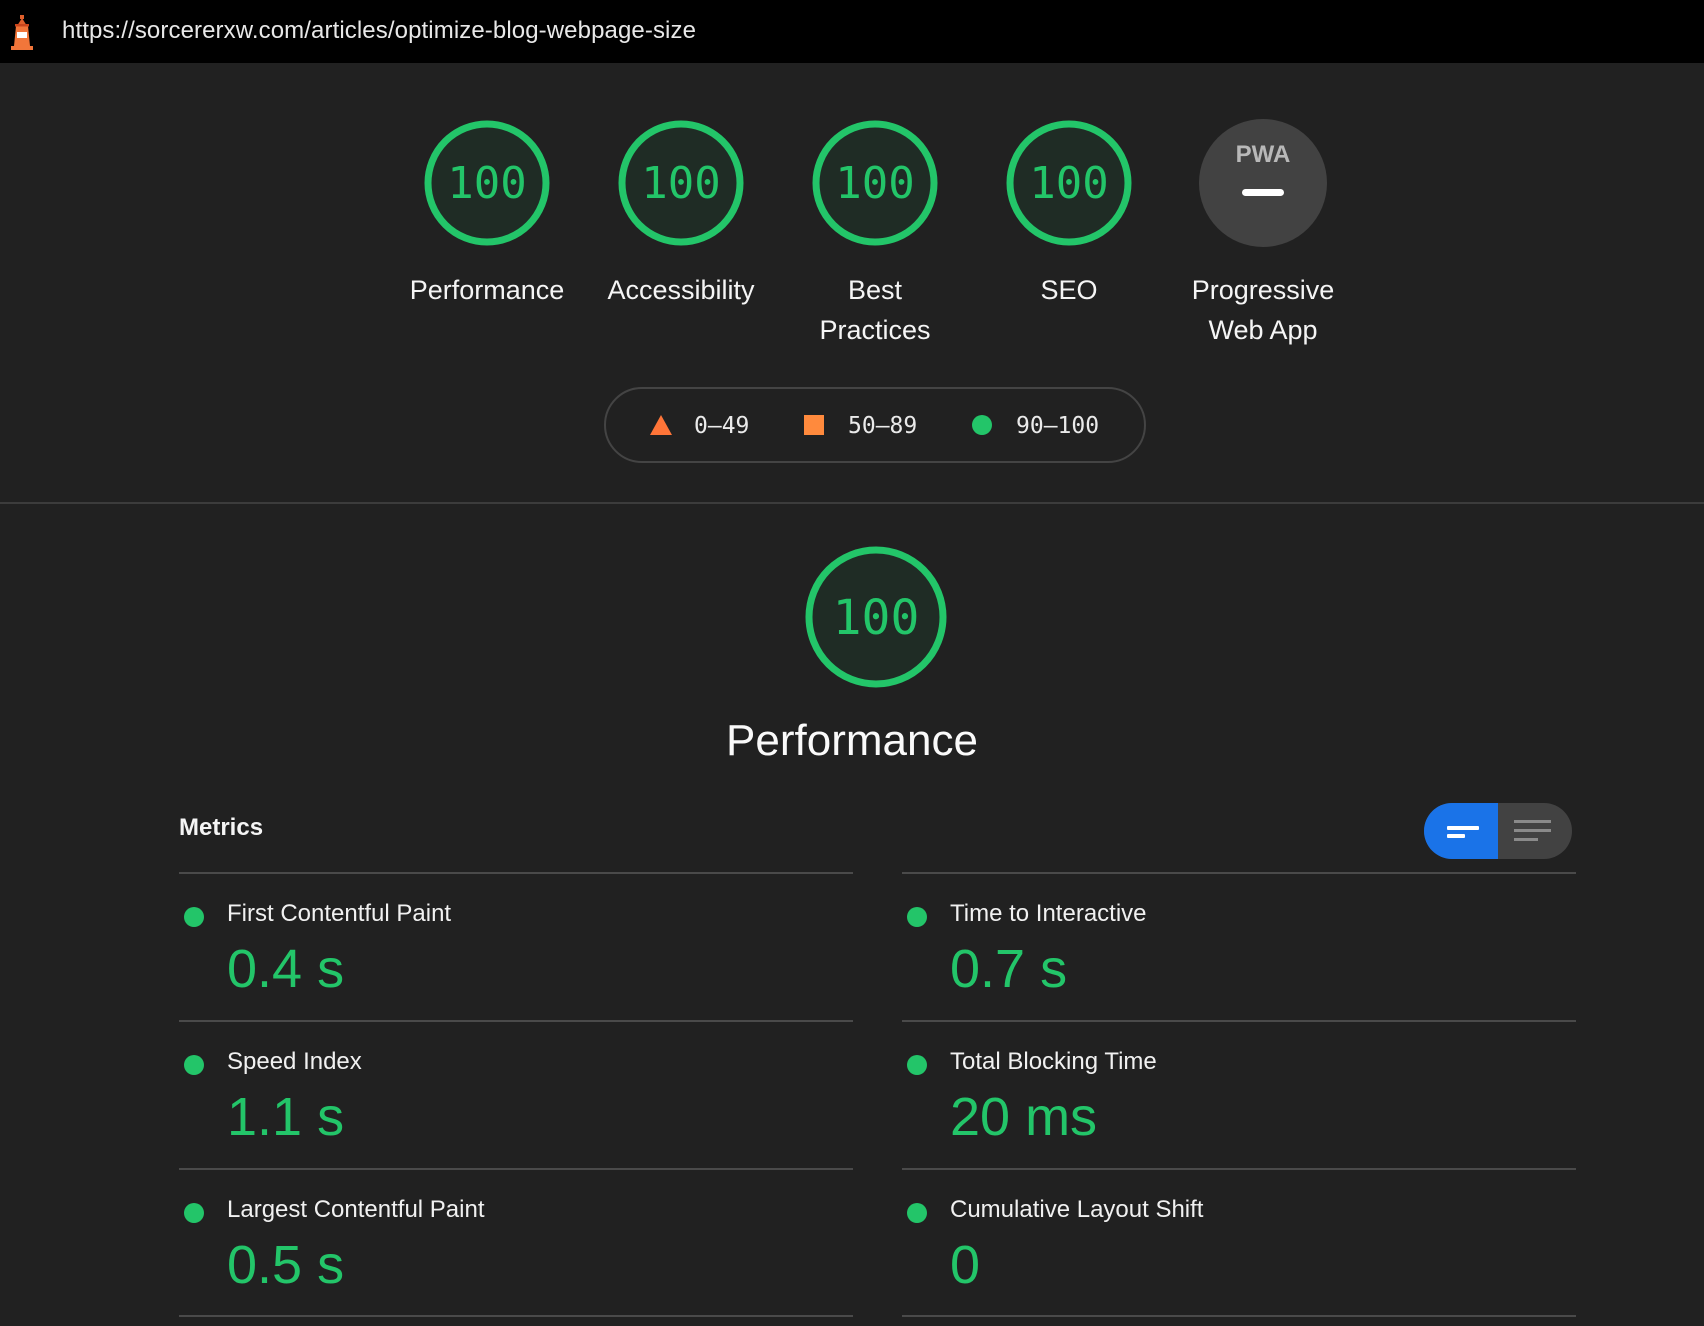 The image size is (1704, 1326). Describe the element at coordinates (1263, 183) in the screenshot. I see `pwa-badge: PWA` at that location.